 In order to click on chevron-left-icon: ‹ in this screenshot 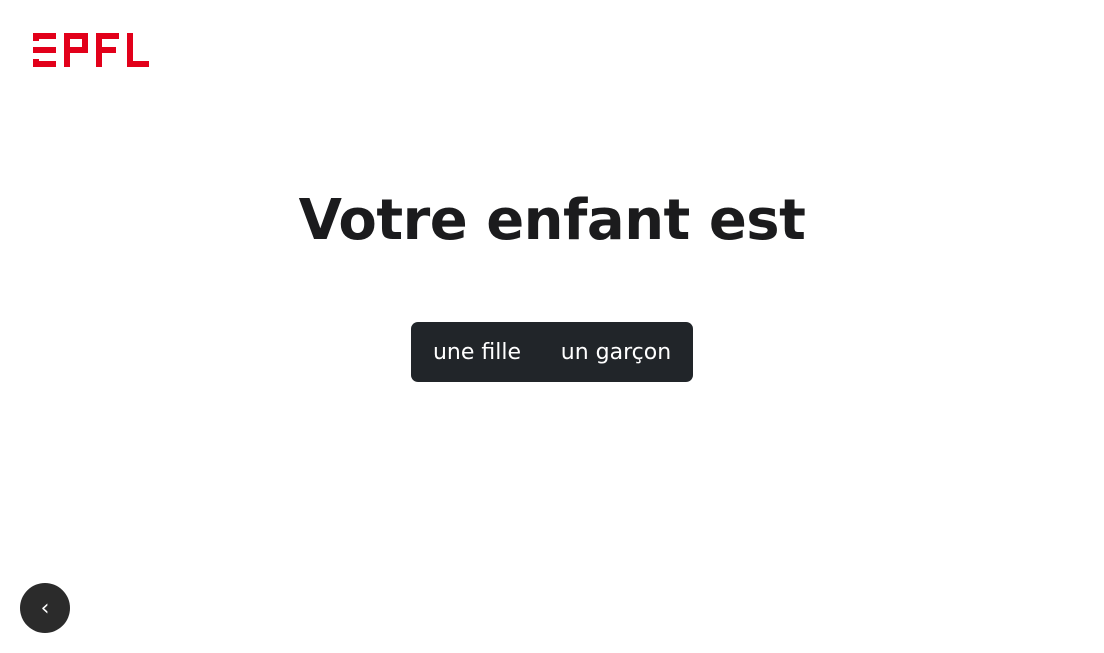, I will do `click(45, 608)`.